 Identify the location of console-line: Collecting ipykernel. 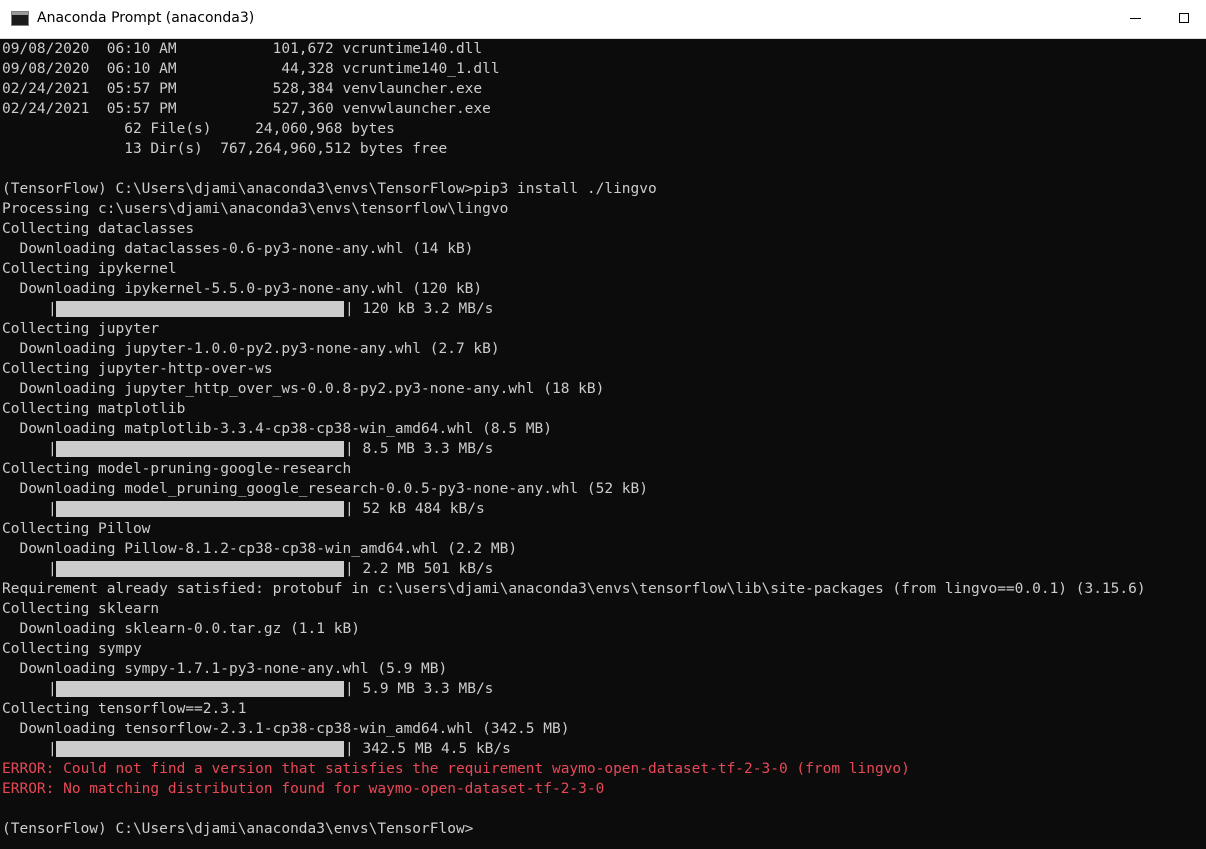
(89, 269).